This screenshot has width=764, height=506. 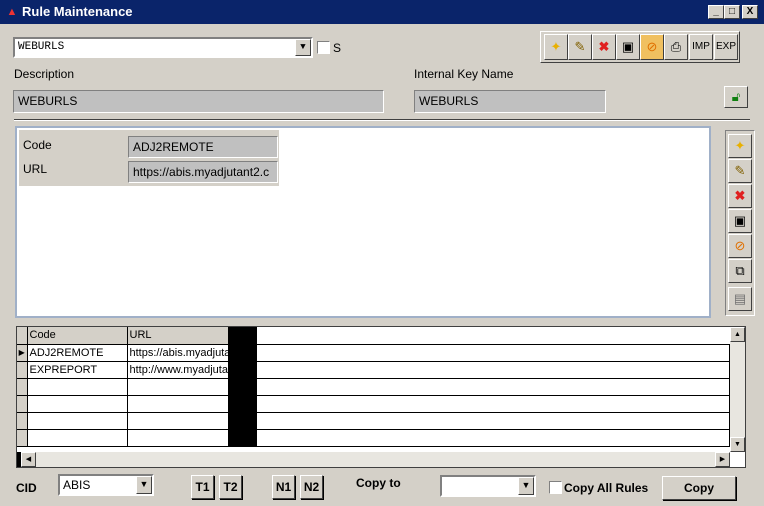 What do you see at coordinates (464, 74) in the screenshot?
I see `internal-key-label: Internal Key Name` at bounding box center [464, 74].